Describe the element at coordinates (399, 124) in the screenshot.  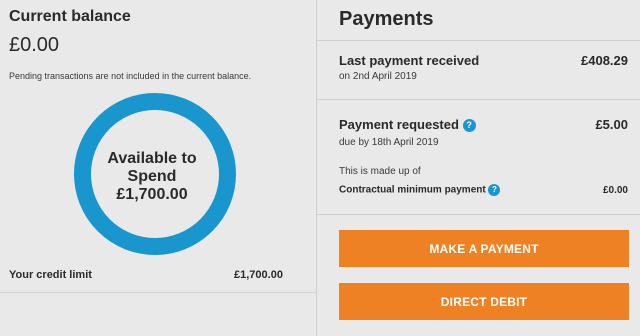
I see `payment-requested-label: Payment requested` at that location.